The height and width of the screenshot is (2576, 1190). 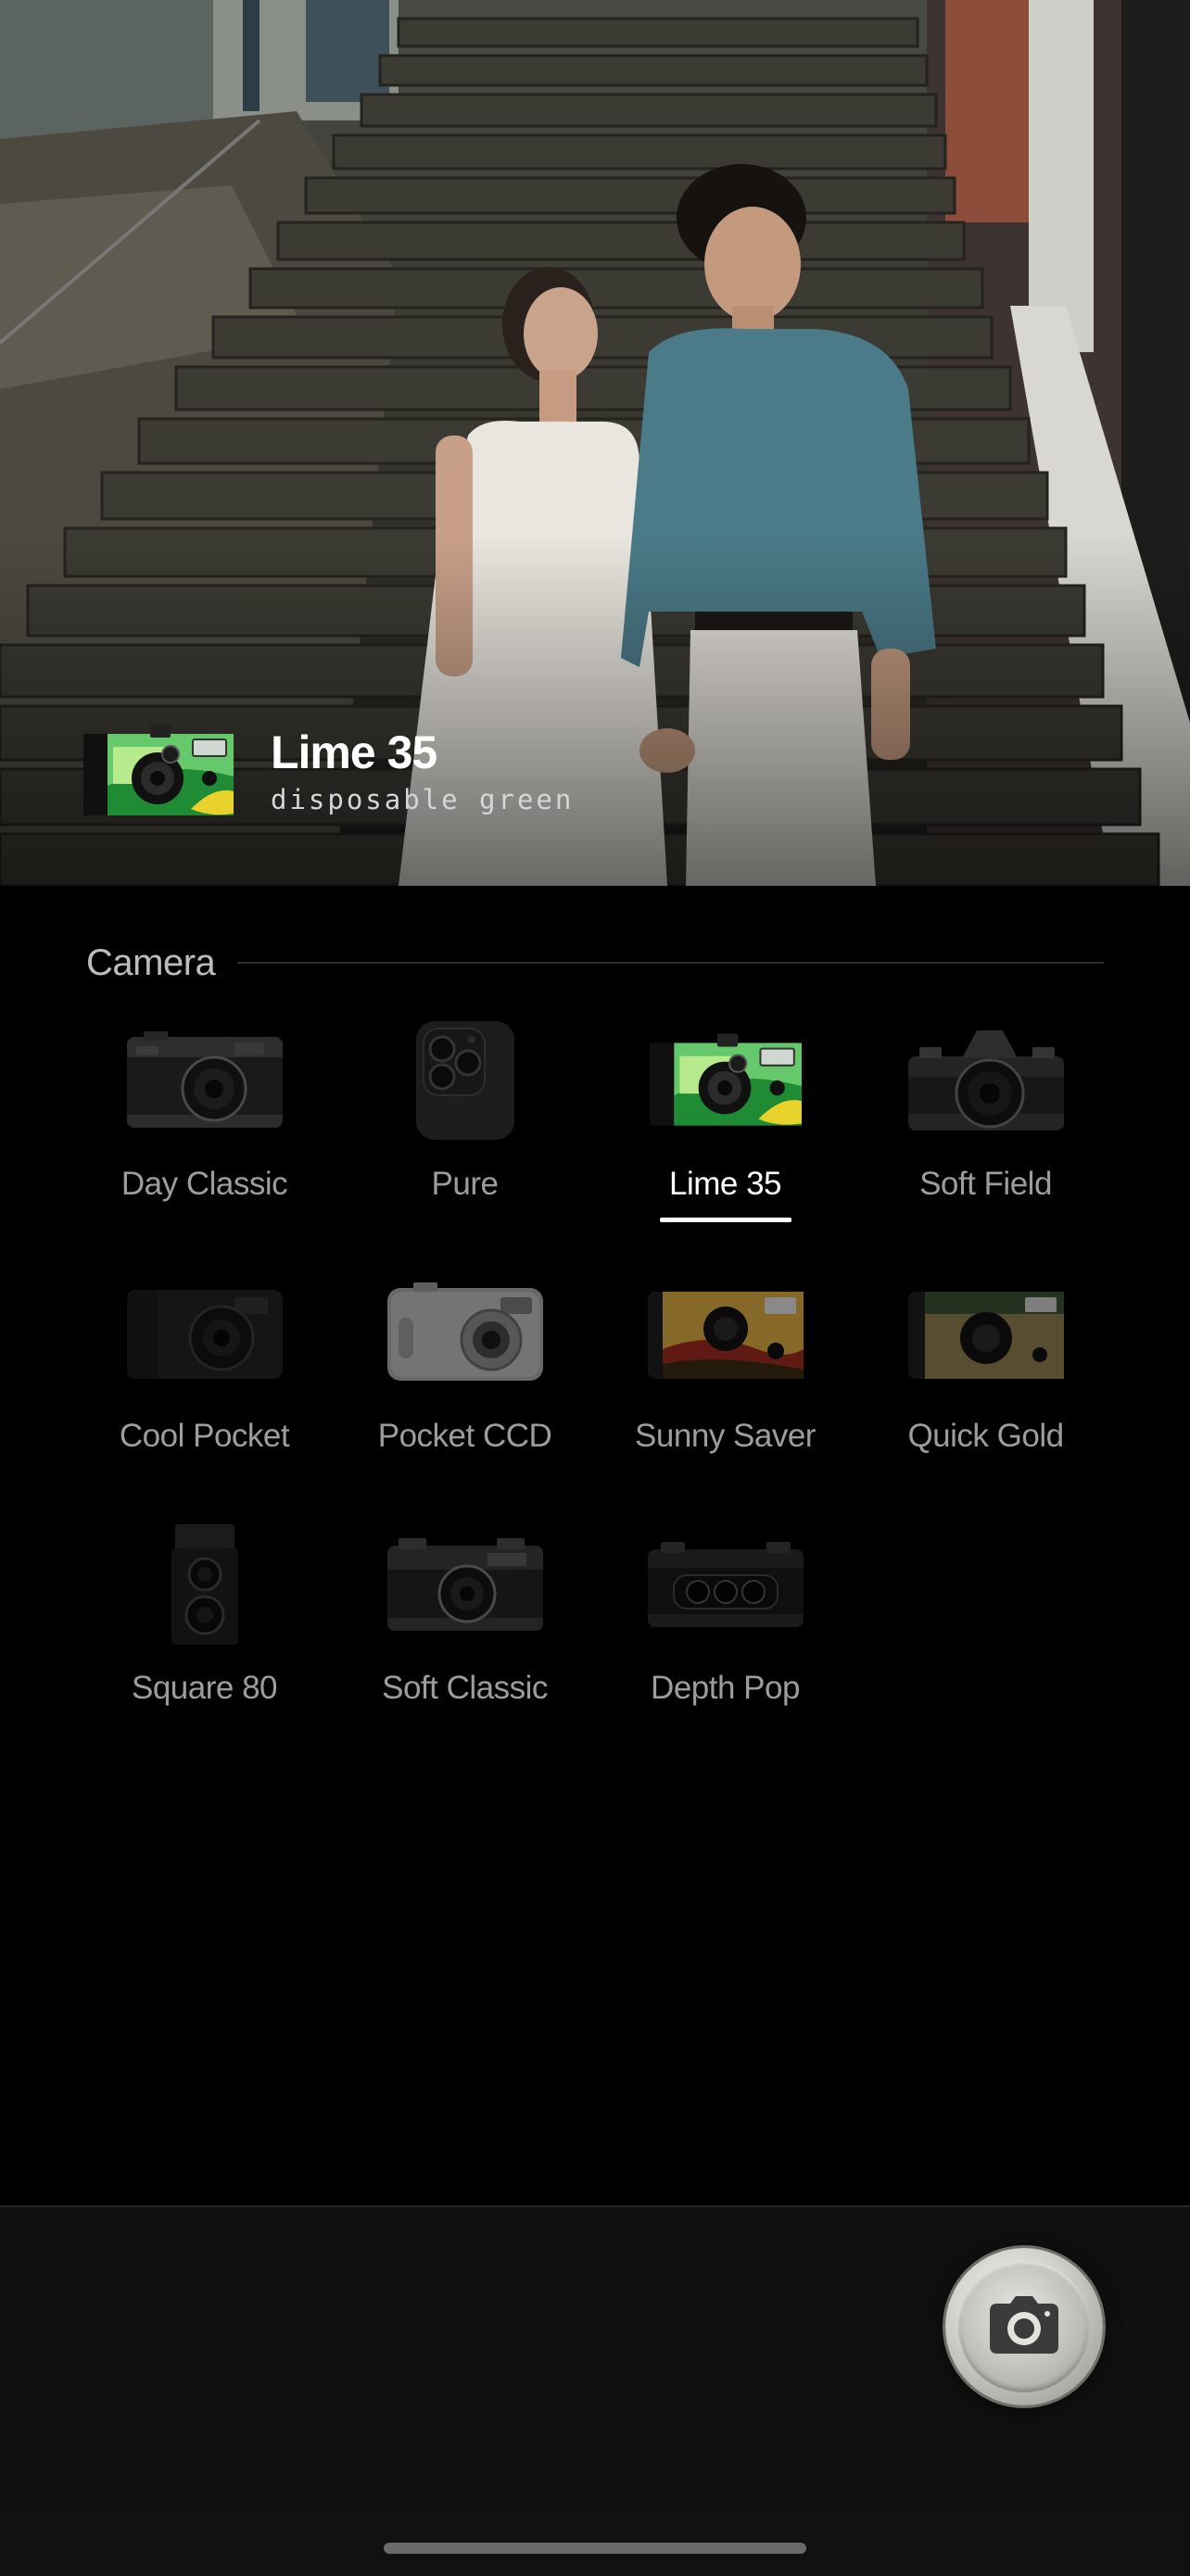 I want to click on camera-label: Pure, so click(x=465, y=1184).